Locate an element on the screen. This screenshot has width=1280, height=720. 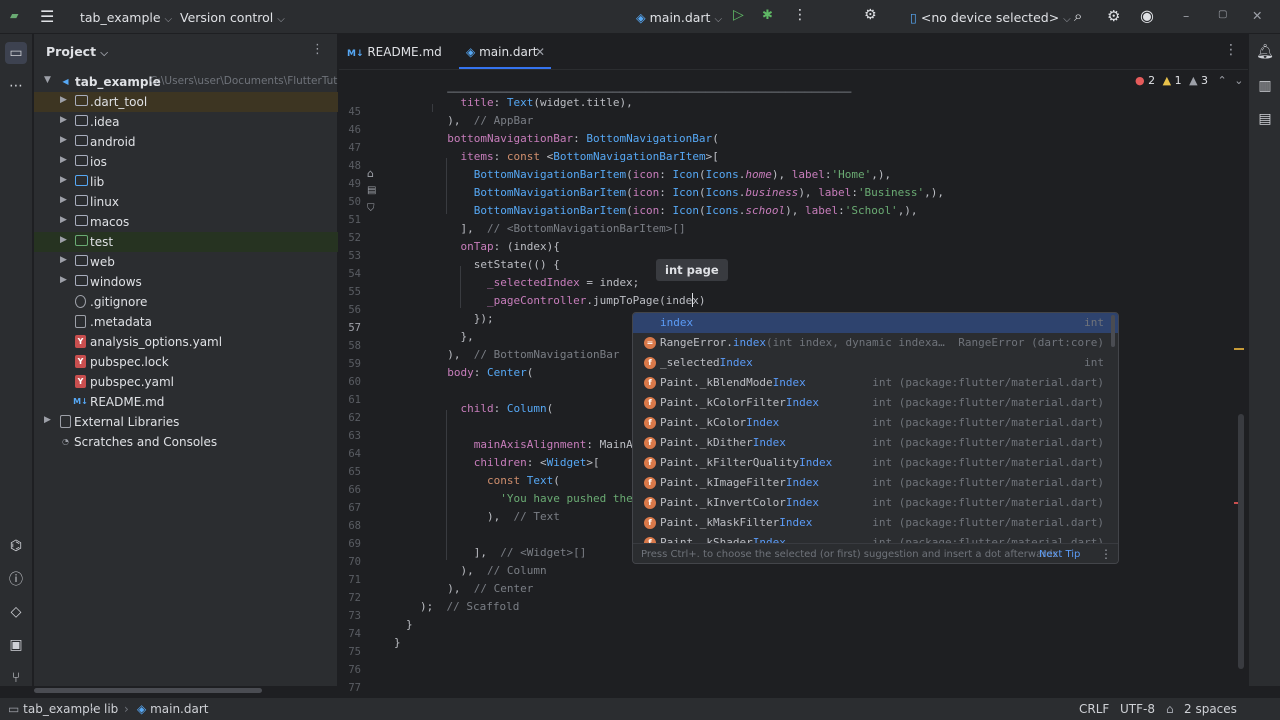
close-tab-icon: ✕ is located at coordinates (540, 52).